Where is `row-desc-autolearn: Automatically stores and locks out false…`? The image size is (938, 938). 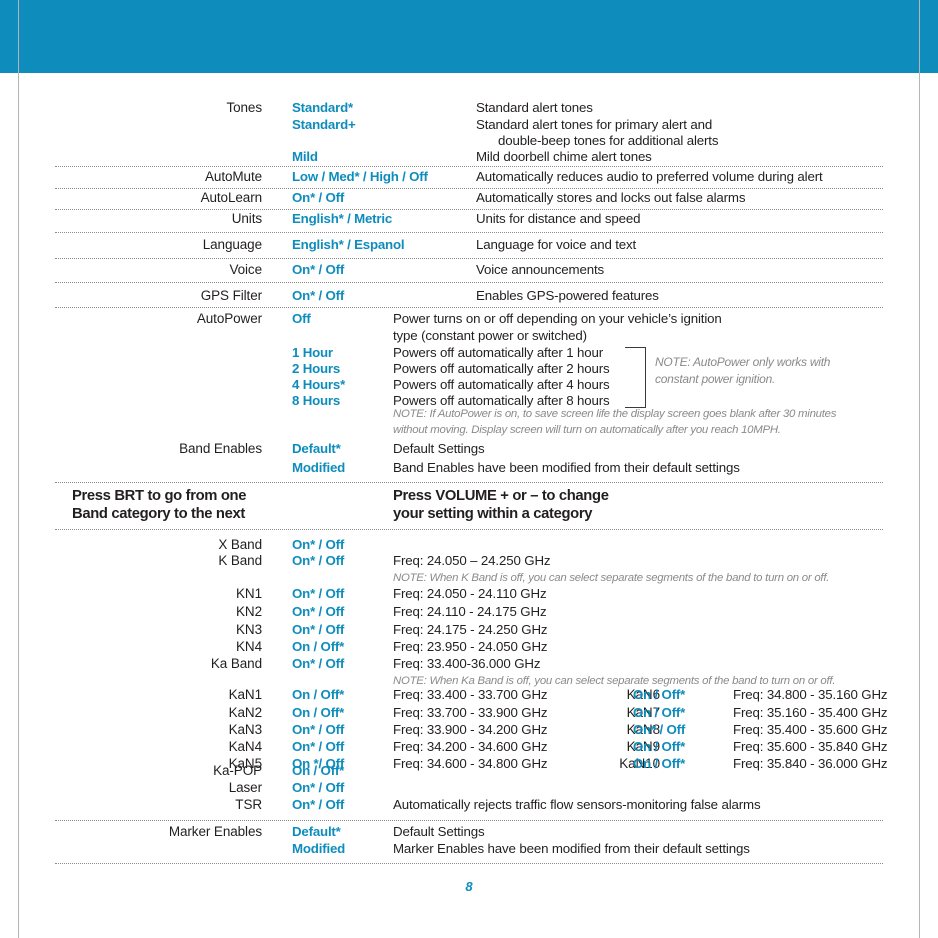 row-desc-autolearn: Automatically stores and locks out false… is located at coordinates (611, 197).